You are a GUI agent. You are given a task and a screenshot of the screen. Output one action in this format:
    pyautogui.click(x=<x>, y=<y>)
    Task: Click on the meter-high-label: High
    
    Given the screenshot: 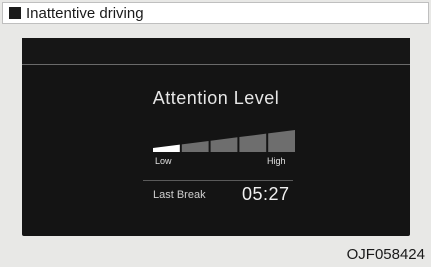 What is the action you would take?
    pyautogui.click(x=276, y=161)
    